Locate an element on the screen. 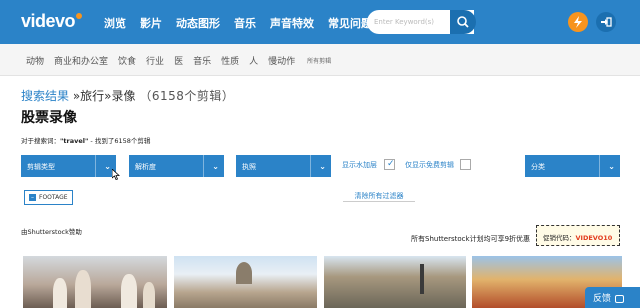 This screenshot has width=640, height=308. clear-filters-button: 清除所有过滤器 is located at coordinates (379, 195).